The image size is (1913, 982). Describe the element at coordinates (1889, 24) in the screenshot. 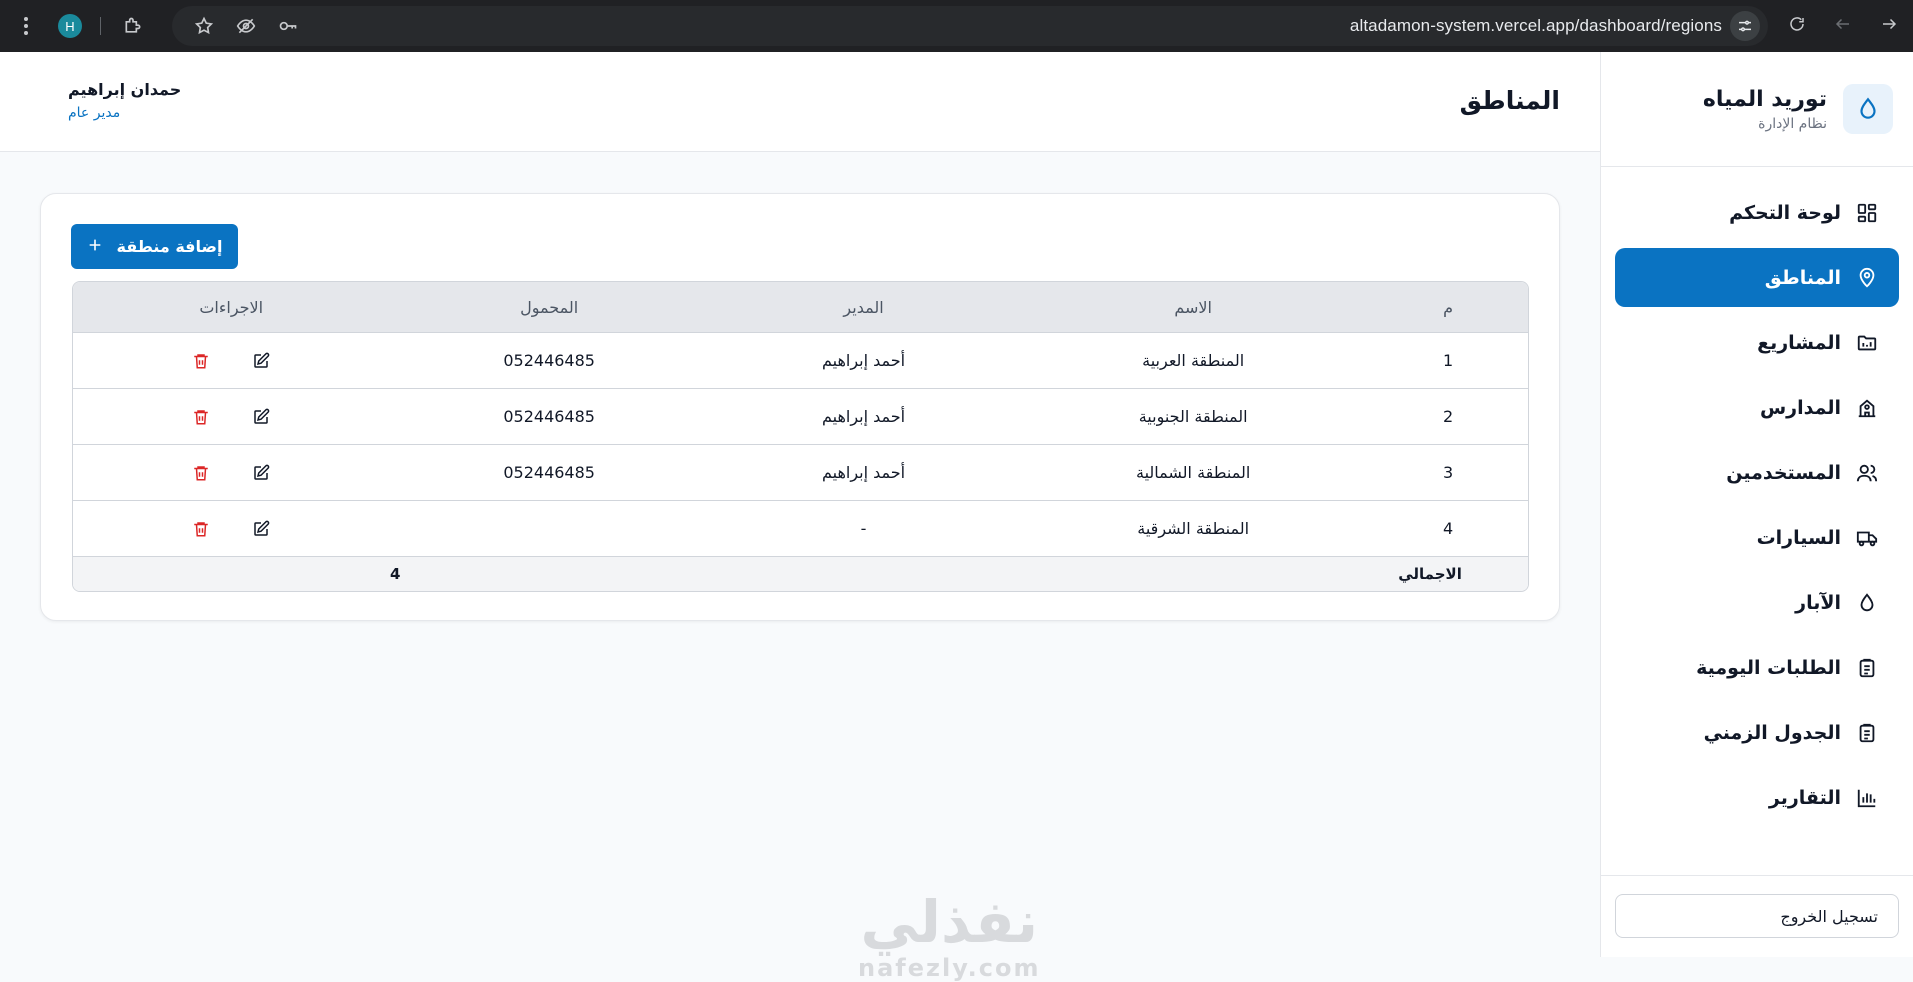

I see `back-arrow-icon` at that location.